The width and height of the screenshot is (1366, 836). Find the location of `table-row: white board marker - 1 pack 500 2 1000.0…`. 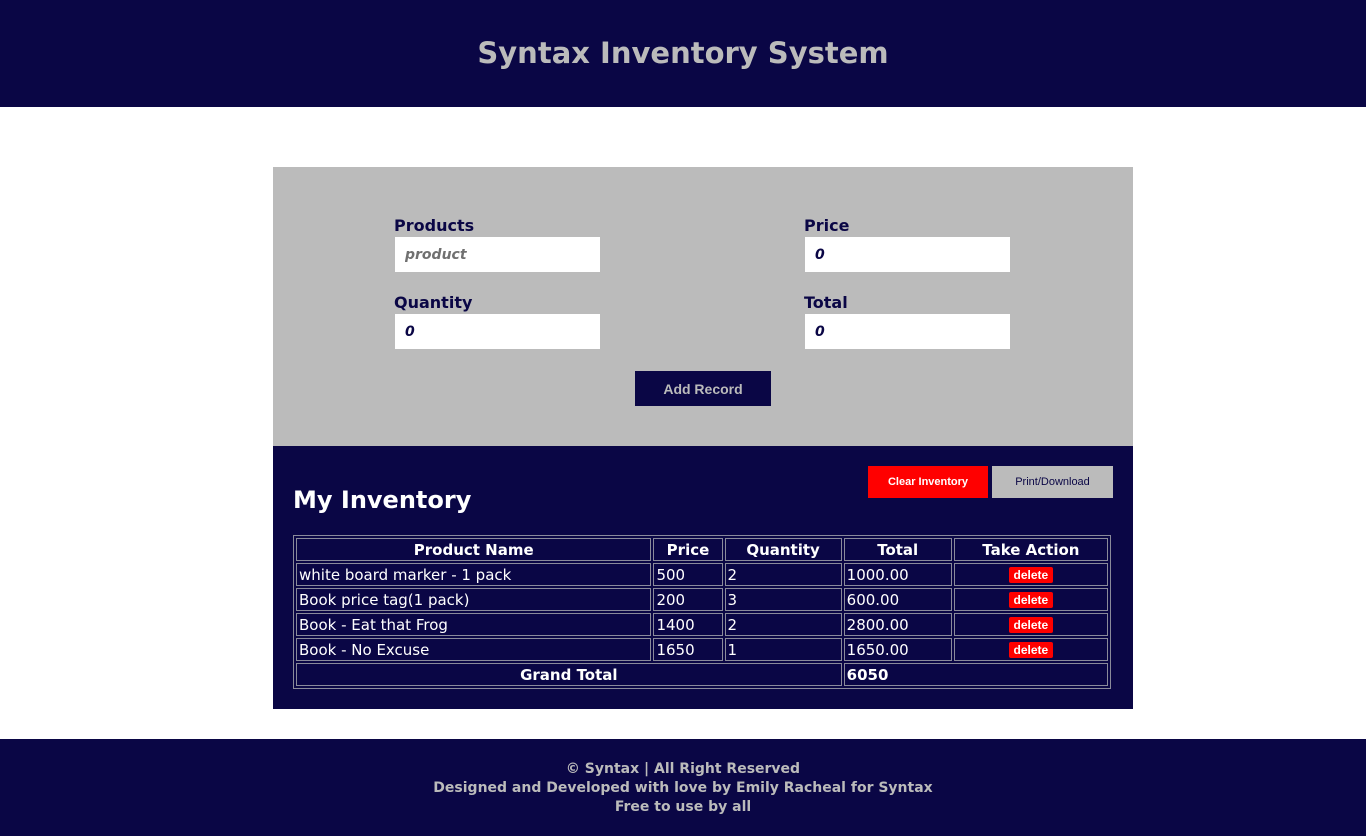

table-row: white board marker - 1 pack 500 2 1000.0… is located at coordinates (702, 574).